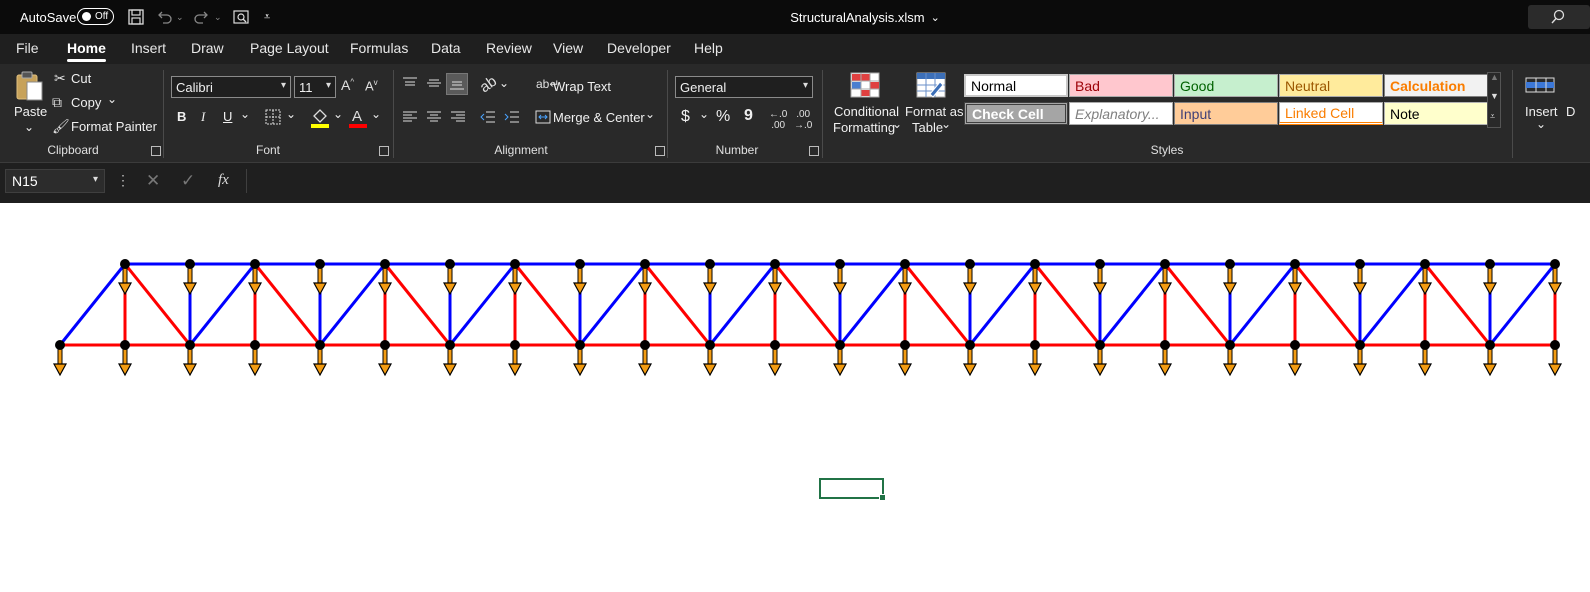 This screenshot has width=1590, height=592. I want to click on tab-draw: Draw, so click(207, 48).